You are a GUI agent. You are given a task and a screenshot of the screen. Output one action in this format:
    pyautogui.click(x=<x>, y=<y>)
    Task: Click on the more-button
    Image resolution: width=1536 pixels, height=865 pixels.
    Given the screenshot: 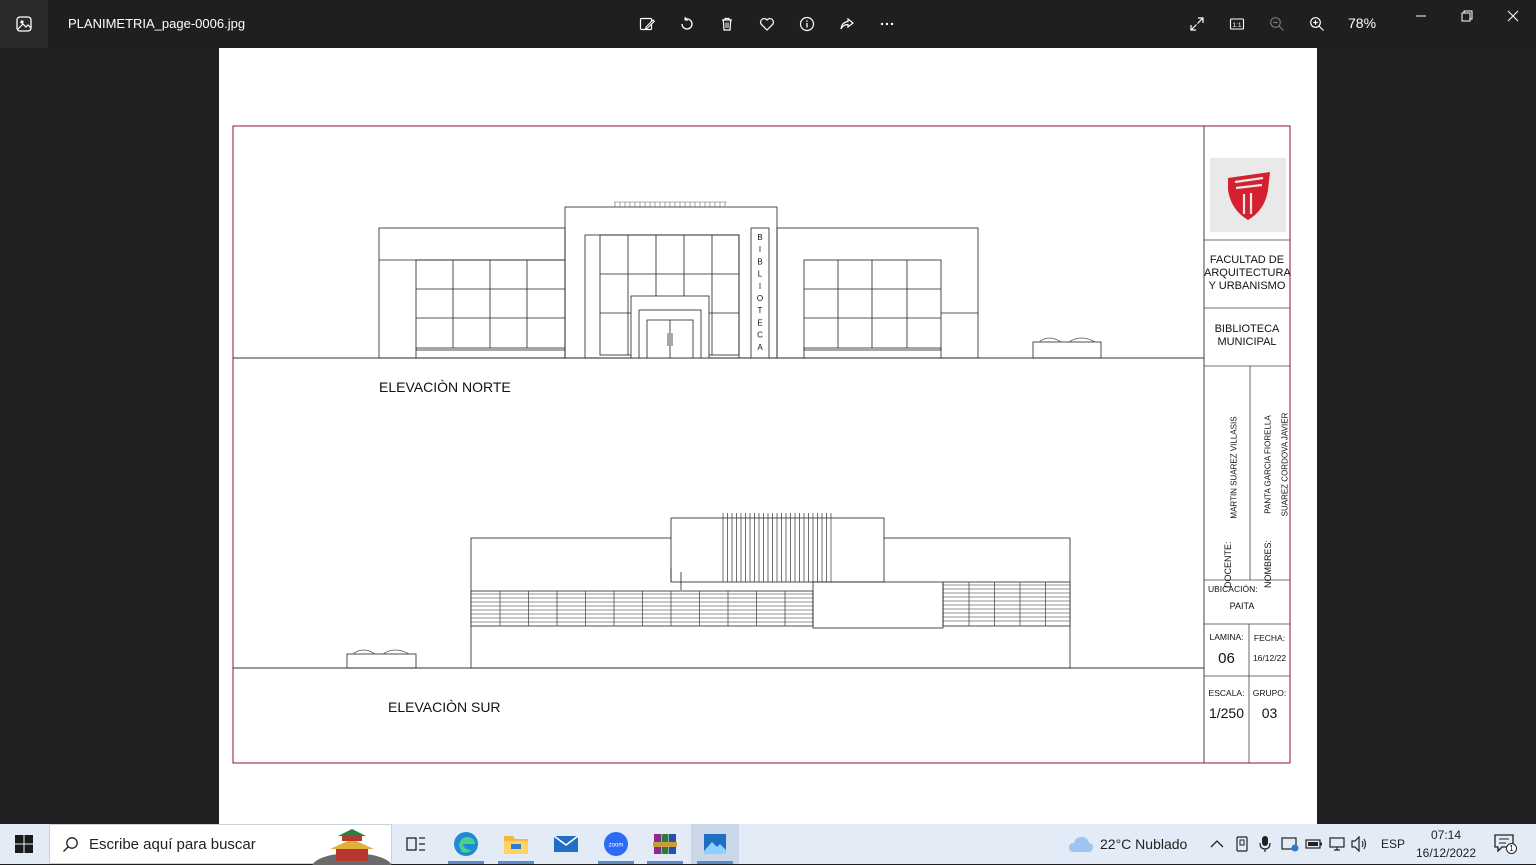 What is the action you would take?
    pyautogui.click(x=887, y=24)
    